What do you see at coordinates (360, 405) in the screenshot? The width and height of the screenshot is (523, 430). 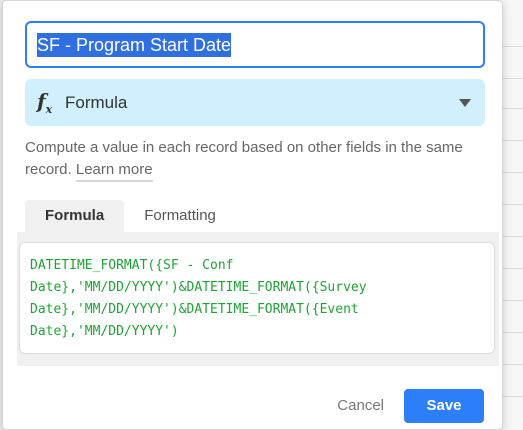 I see `cancel-button: Cancel` at bounding box center [360, 405].